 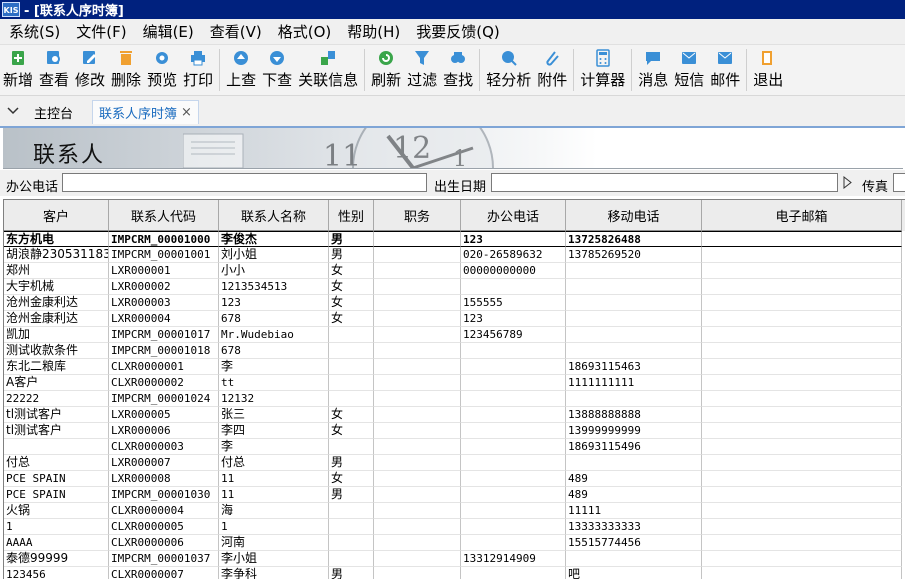 I want to click on fax-field, so click(x=899, y=182).